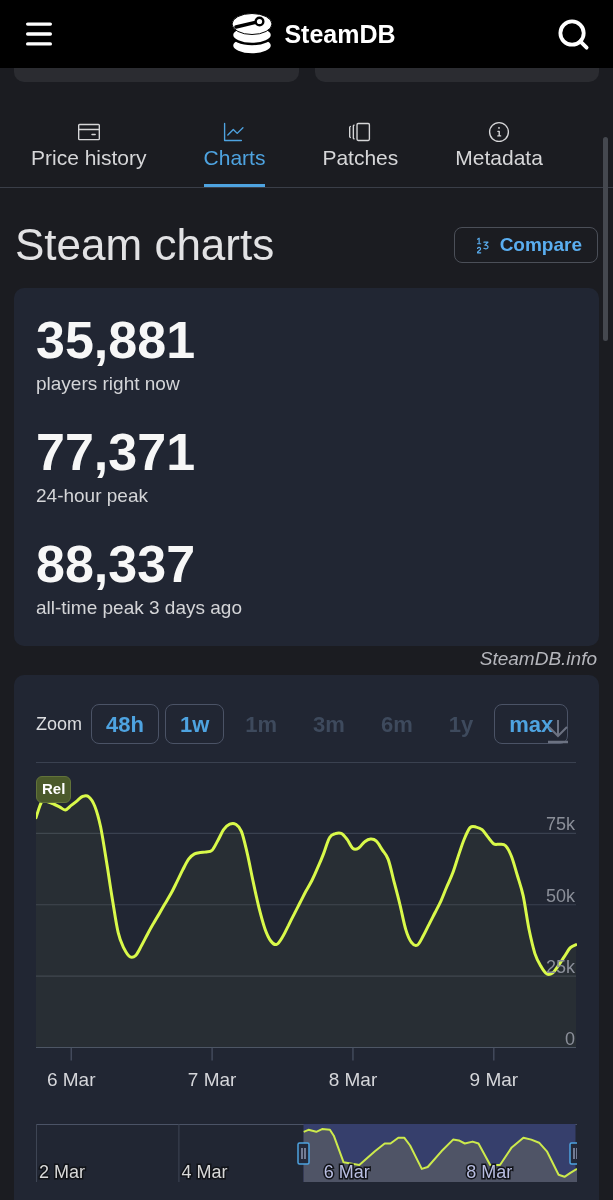  I want to click on stat-label: all-time peak 3 days ago, so click(139, 608).